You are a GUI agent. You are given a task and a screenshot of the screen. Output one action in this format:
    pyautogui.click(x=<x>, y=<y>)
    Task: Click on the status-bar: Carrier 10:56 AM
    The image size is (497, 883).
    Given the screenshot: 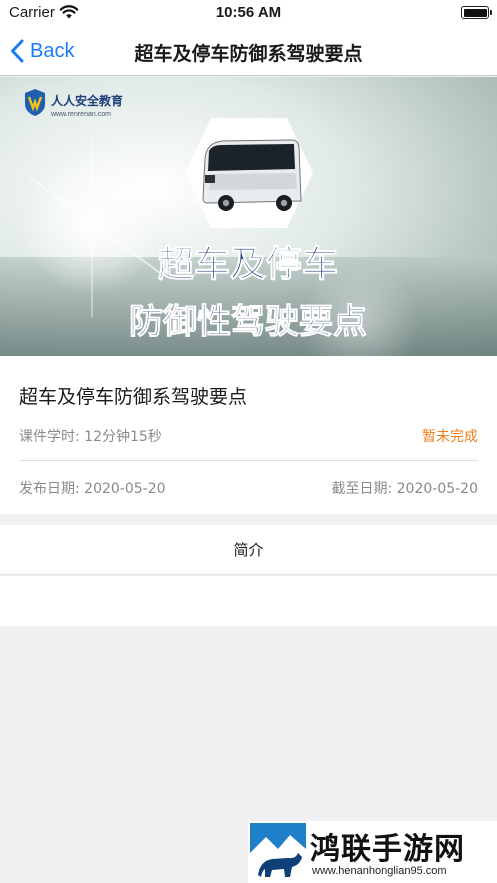 What is the action you would take?
    pyautogui.click(x=248, y=13)
    